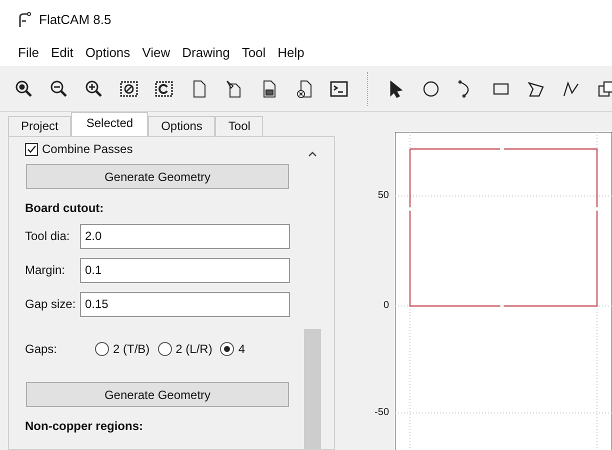 This screenshot has height=450, width=612. Describe the element at coordinates (291, 53) in the screenshot. I see `menu-item: Help` at that location.